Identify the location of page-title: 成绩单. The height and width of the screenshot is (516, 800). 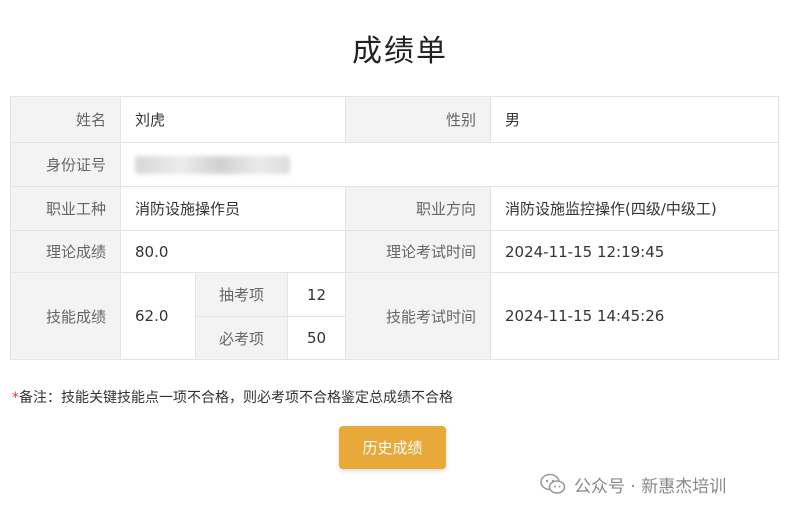
(400, 51).